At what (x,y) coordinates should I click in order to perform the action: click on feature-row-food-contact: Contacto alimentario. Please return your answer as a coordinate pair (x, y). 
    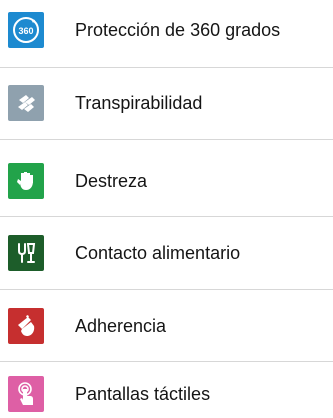
    Looking at the image, I should click on (166, 253).